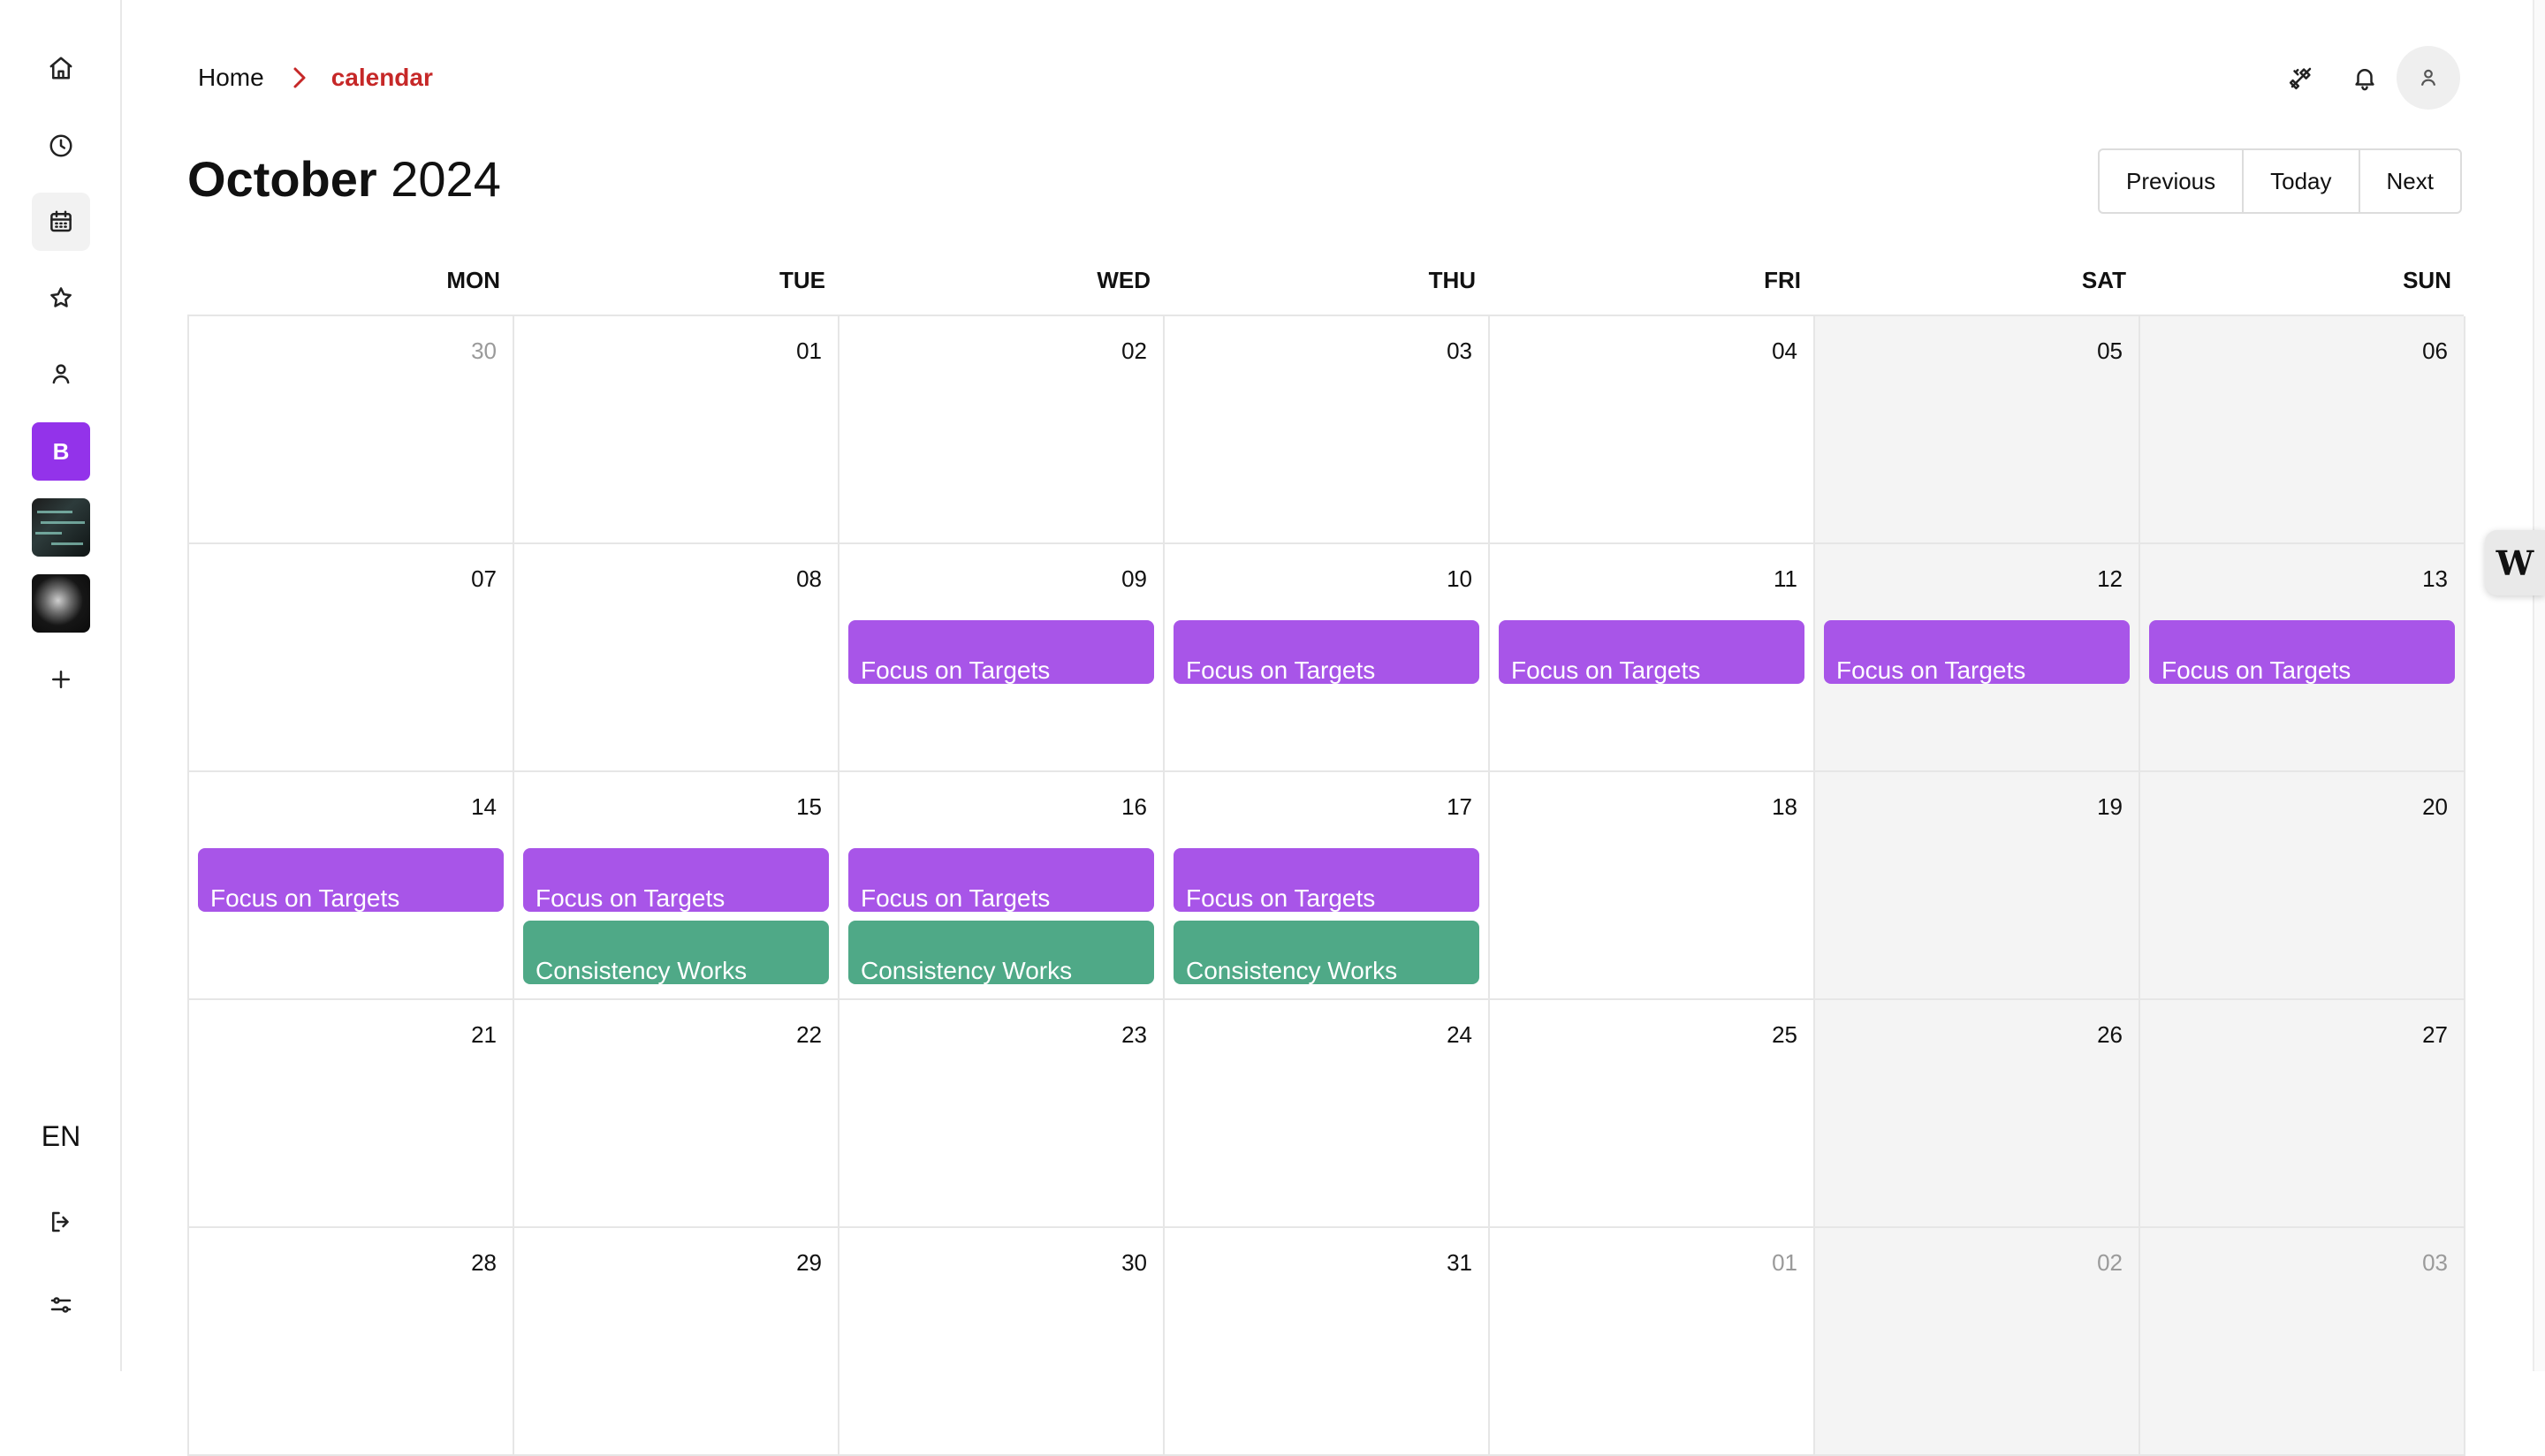  I want to click on day-cell: 12 Focus on Targets, so click(1977, 658).